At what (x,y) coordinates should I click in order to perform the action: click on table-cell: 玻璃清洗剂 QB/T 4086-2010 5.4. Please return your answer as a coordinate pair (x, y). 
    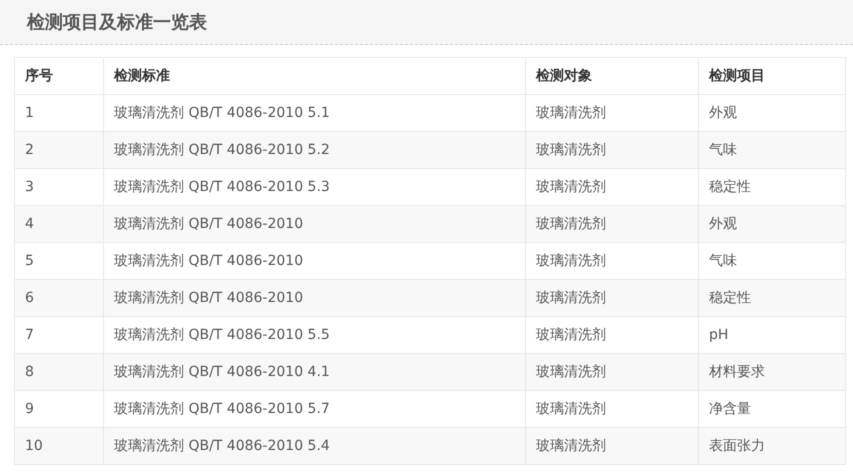
    Looking at the image, I should click on (315, 446).